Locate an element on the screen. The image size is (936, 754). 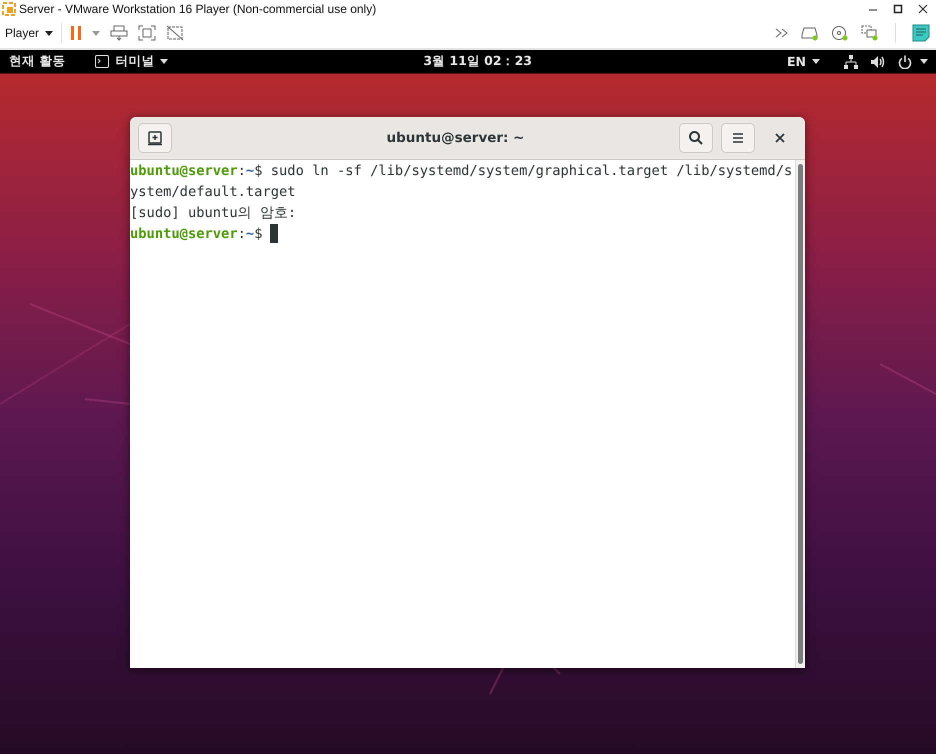
output-line: [sudo] ubuntu의 암호: is located at coordinates (213, 213).